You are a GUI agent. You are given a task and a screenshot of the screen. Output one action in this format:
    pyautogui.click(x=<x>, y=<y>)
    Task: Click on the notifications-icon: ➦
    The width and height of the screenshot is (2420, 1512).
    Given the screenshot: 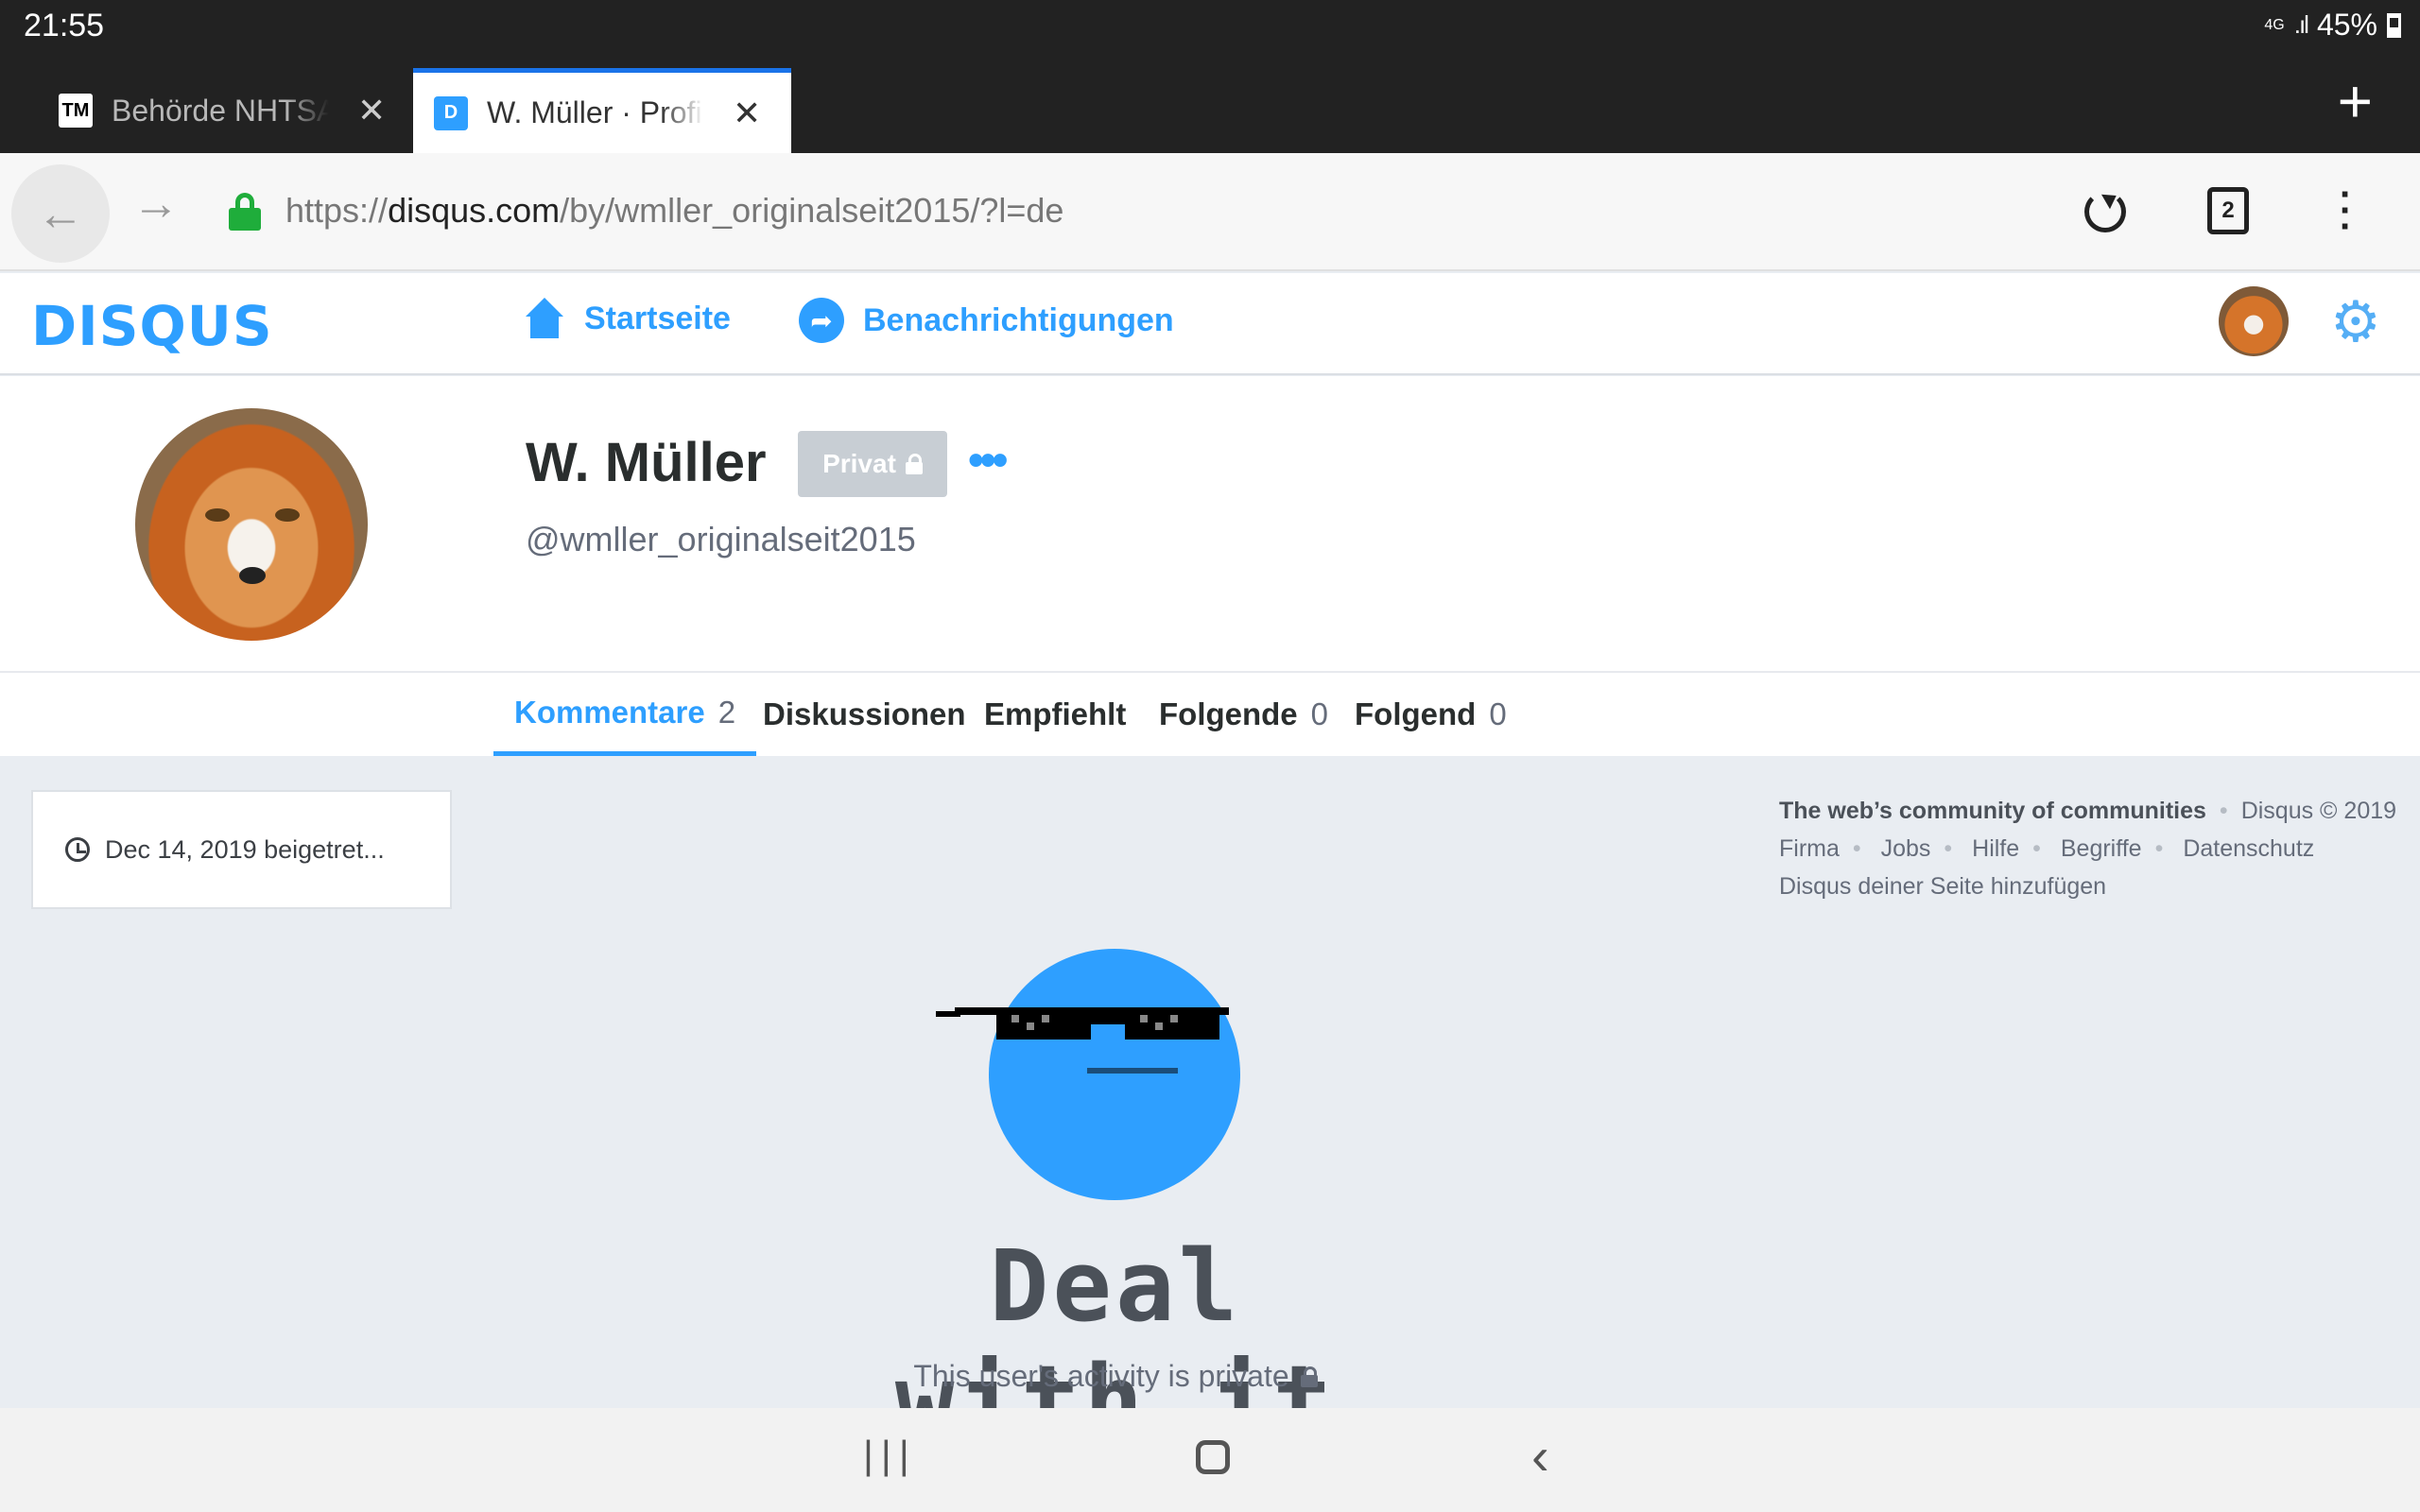 What is the action you would take?
    pyautogui.click(x=821, y=320)
    